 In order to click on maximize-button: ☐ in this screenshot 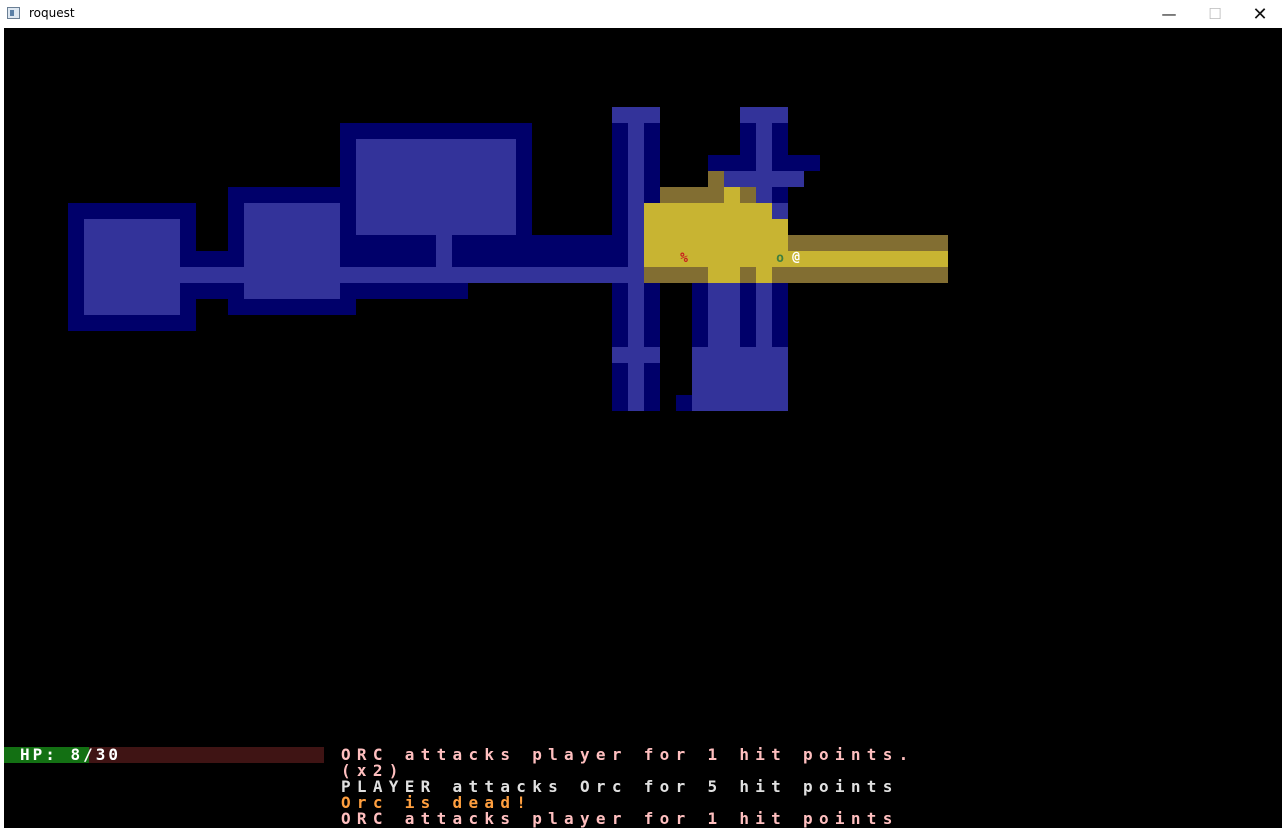, I will do `click(1215, 14)`.